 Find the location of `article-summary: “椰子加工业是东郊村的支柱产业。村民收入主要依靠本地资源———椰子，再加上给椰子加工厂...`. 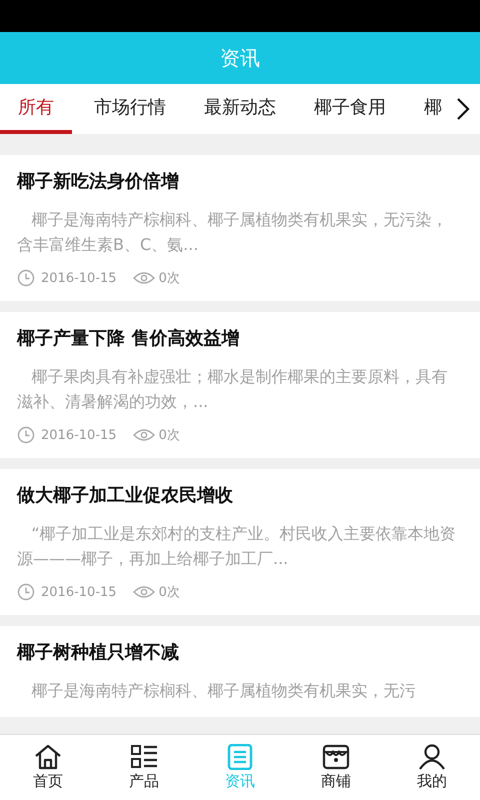

article-summary: “椰子加工业是东郊村的支柱产业。村民收入主要依靠本地资源———椰子，再加上给椰子加工厂... is located at coordinates (237, 546).